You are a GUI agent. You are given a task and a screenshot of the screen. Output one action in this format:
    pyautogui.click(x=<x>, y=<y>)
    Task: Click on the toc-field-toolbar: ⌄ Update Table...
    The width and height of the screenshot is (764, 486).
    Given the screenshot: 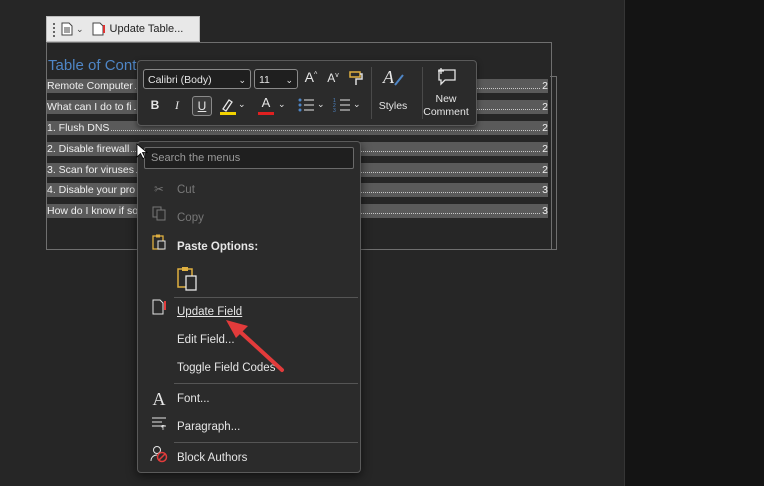 What is the action you would take?
    pyautogui.click(x=123, y=29)
    